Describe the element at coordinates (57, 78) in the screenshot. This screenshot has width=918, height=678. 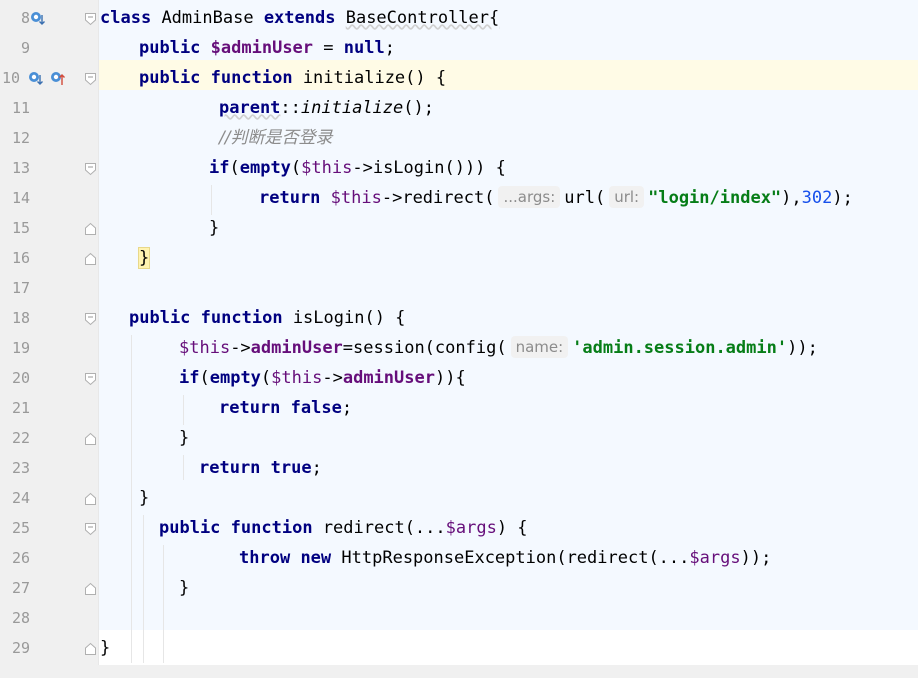
I see `overrides-up-icon` at that location.